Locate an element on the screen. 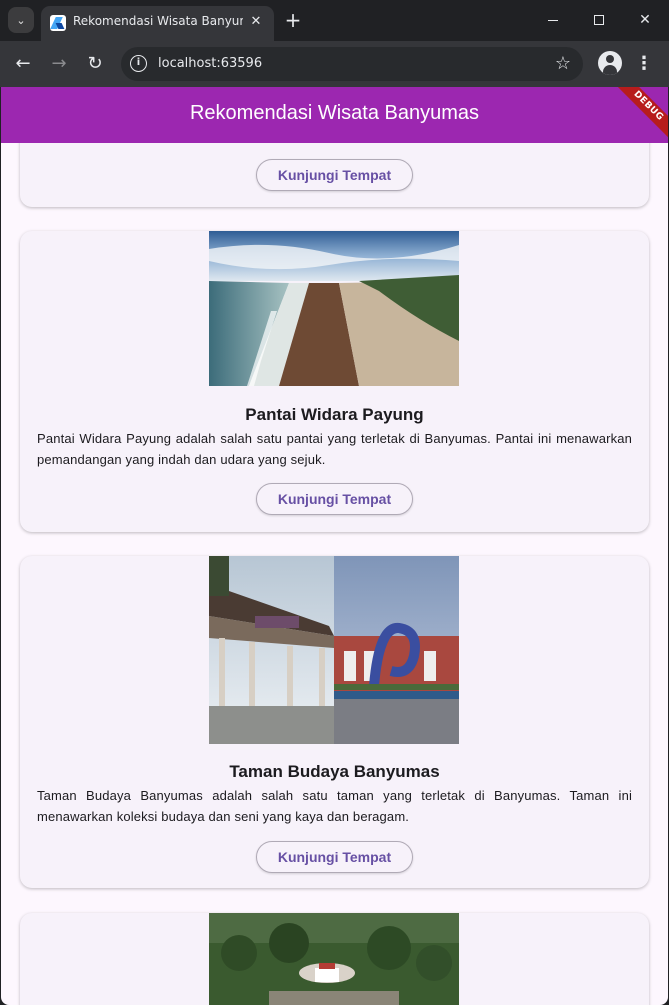 Image resolution: width=669 pixels, height=1005 pixels. site-info-icon: i is located at coordinates (138, 63).